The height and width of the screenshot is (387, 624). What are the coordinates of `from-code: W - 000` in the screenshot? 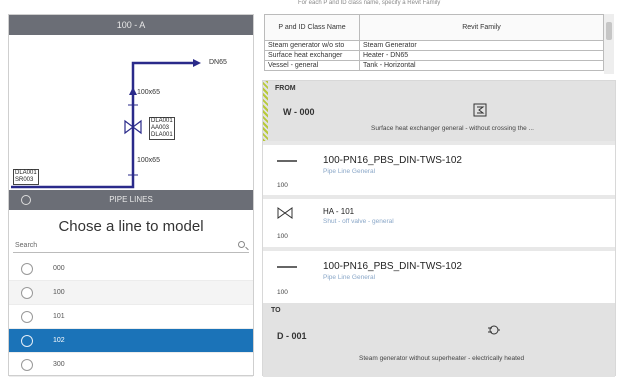 It's located at (299, 112).